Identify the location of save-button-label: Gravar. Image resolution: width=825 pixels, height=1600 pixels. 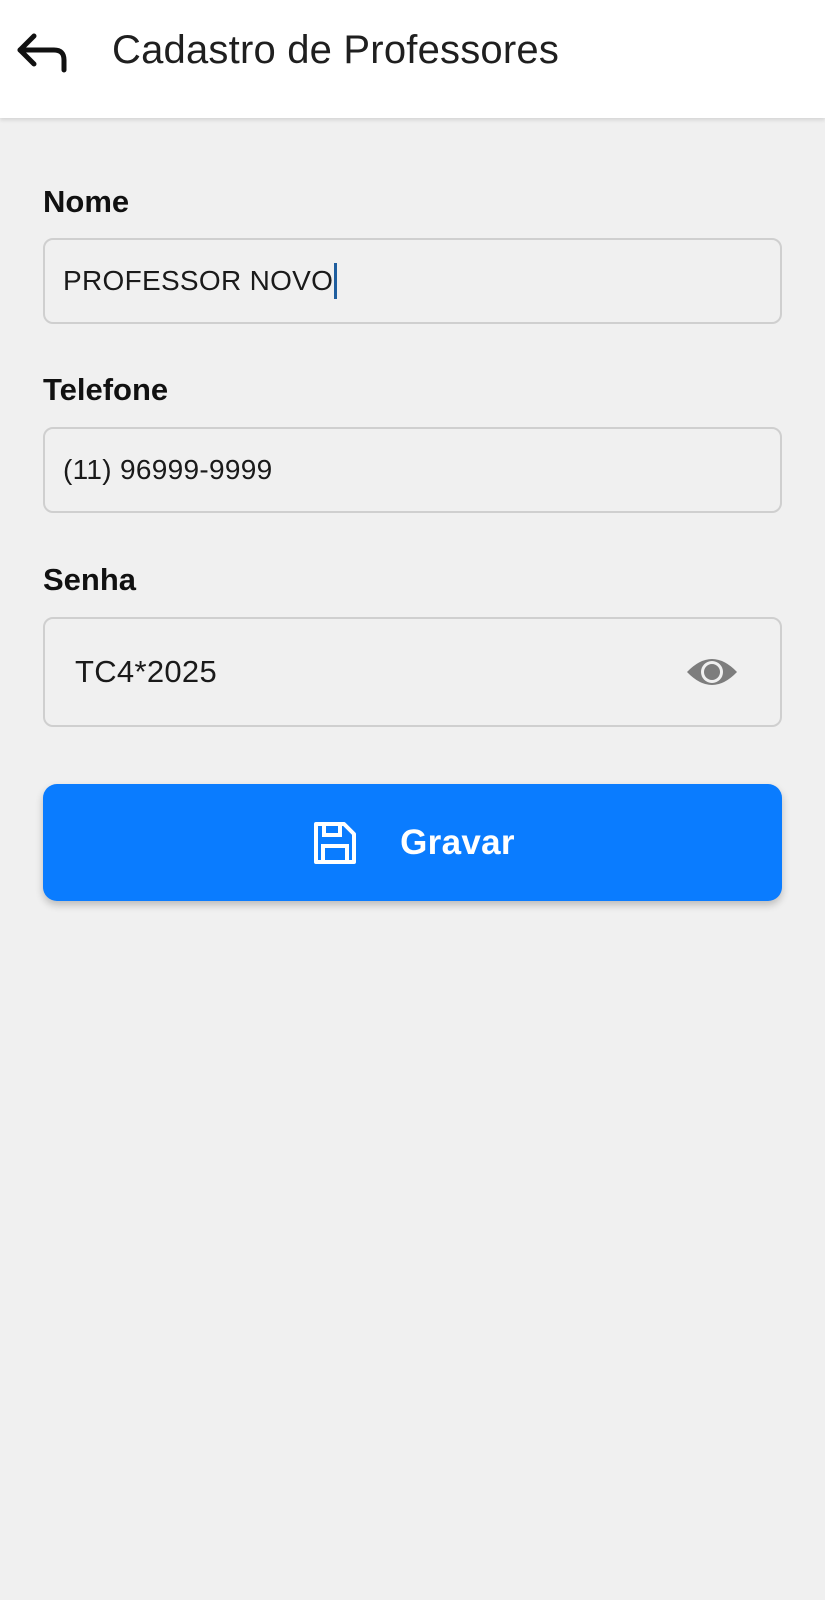
(457, 842).